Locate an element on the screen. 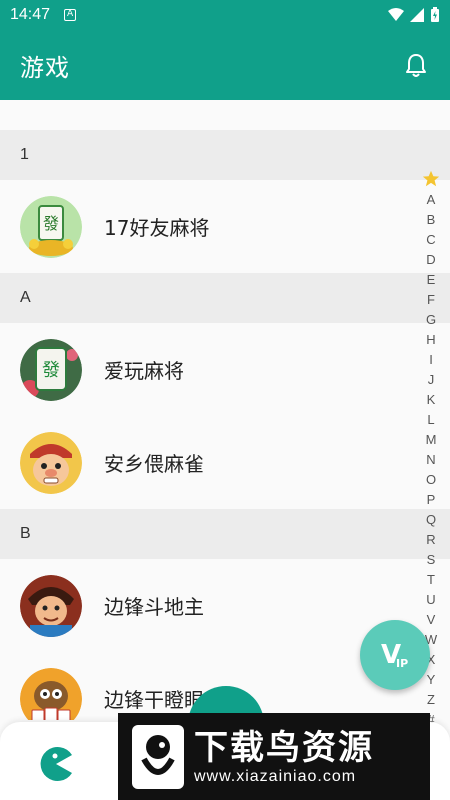  index-letter-s: S is located at coordinates (431, 560).